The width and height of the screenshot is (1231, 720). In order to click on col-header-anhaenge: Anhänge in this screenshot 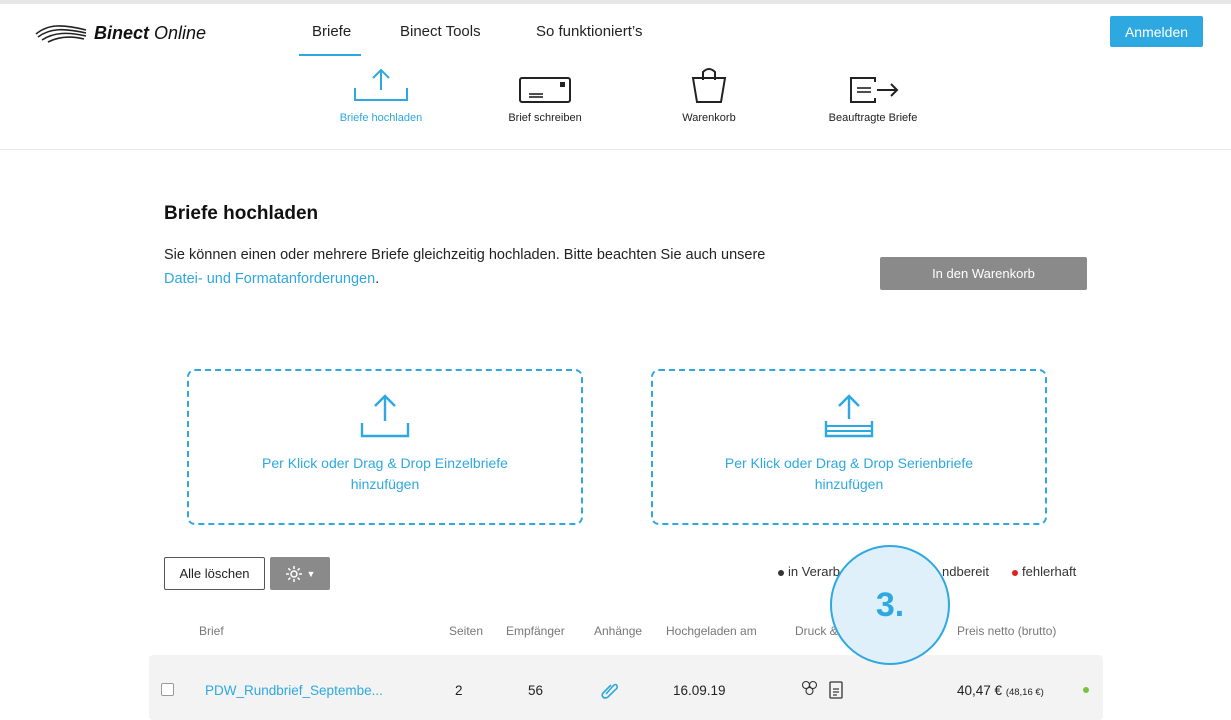, I will do `click(618, 631)`.